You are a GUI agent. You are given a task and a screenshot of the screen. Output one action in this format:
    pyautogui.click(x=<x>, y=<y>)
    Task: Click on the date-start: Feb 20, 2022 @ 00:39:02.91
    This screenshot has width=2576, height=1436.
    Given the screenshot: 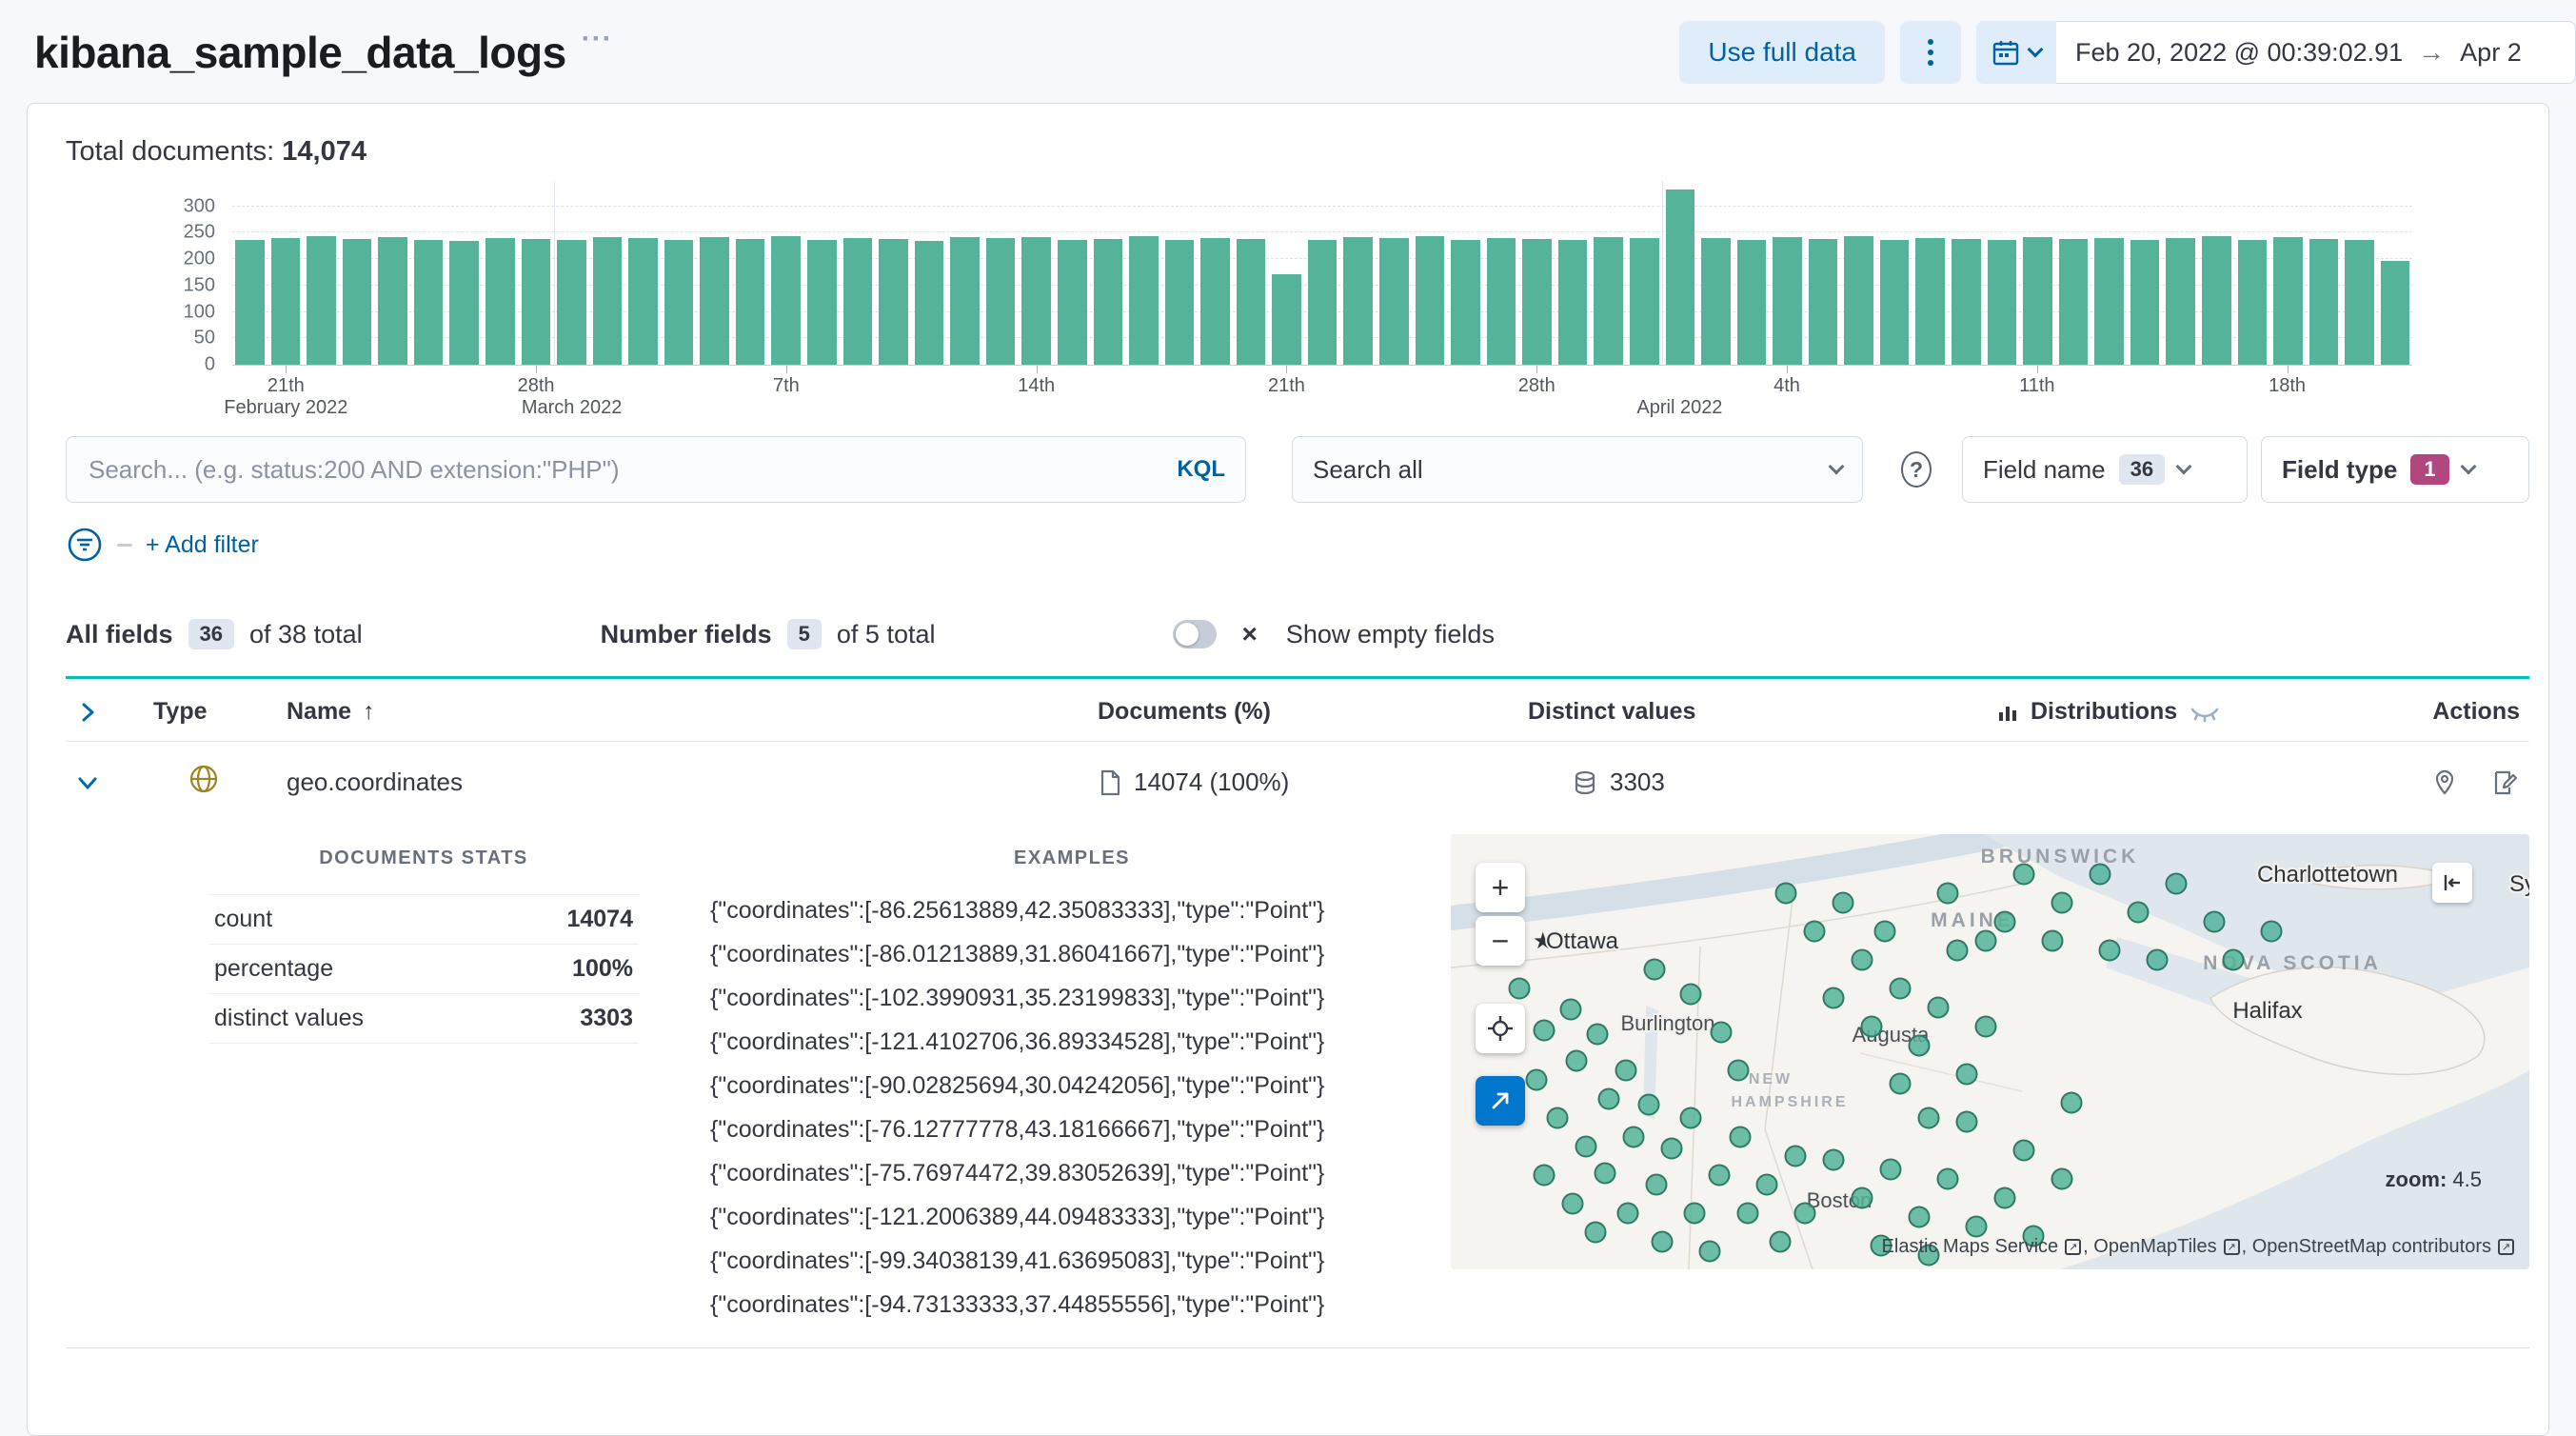 What is the action you would take?
    pyautogui.click(x=2239, y=53)
    